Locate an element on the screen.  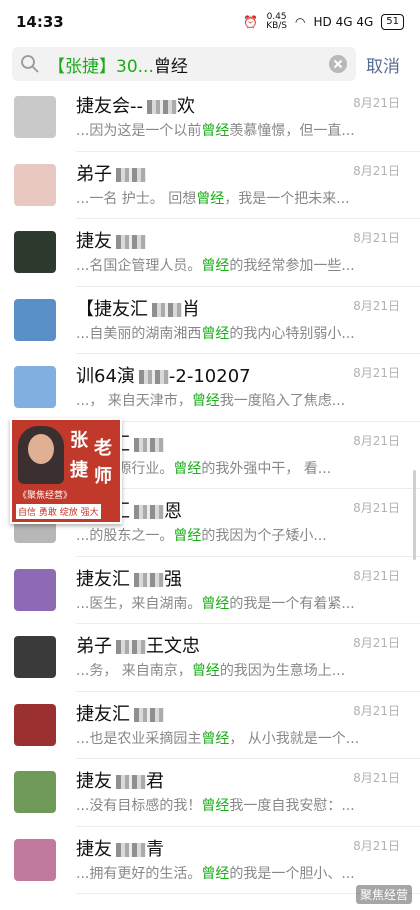
chat-name: 捷友会-- 欢 is located at coordinates (135, 106).